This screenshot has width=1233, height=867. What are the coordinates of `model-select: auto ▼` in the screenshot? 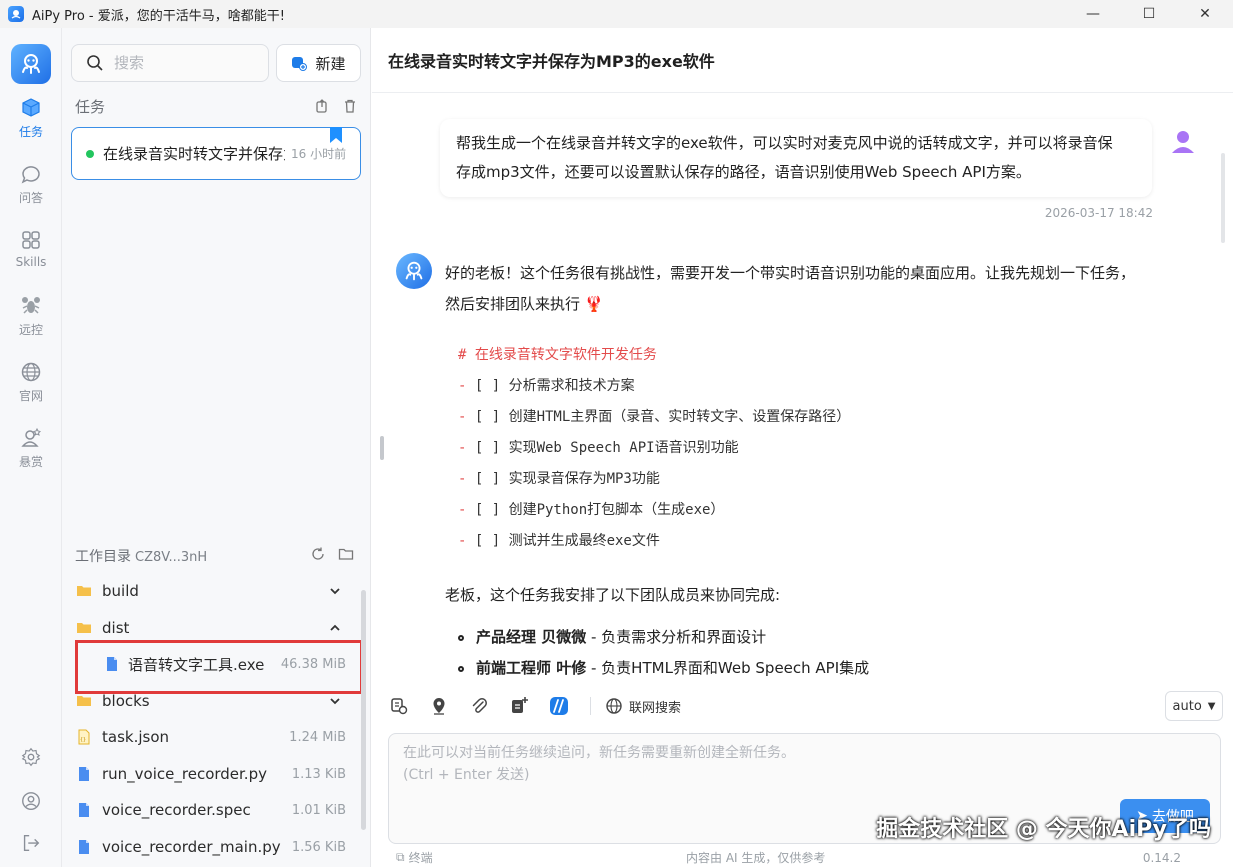 It's located at (1194, 706).